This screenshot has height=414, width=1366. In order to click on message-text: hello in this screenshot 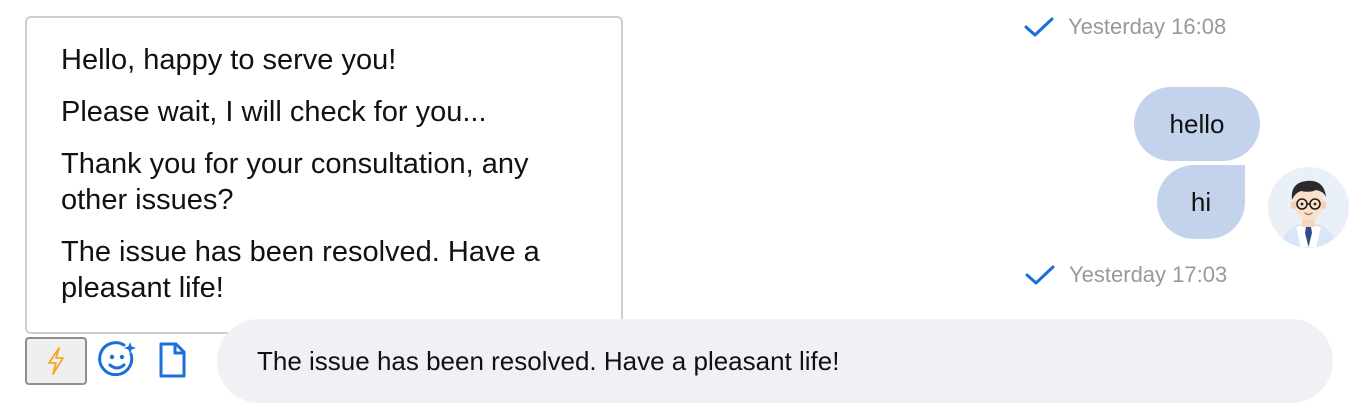, I will do `click(1197, 123)`.